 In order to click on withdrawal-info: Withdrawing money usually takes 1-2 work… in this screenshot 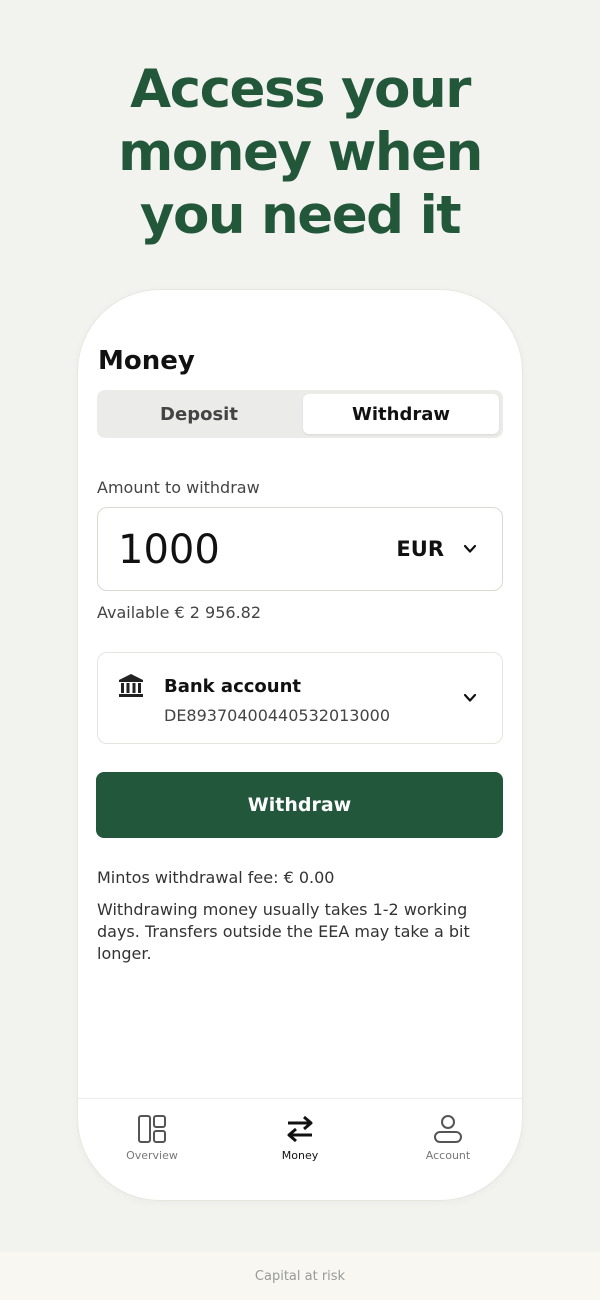, I will do `click(283, 931)`.